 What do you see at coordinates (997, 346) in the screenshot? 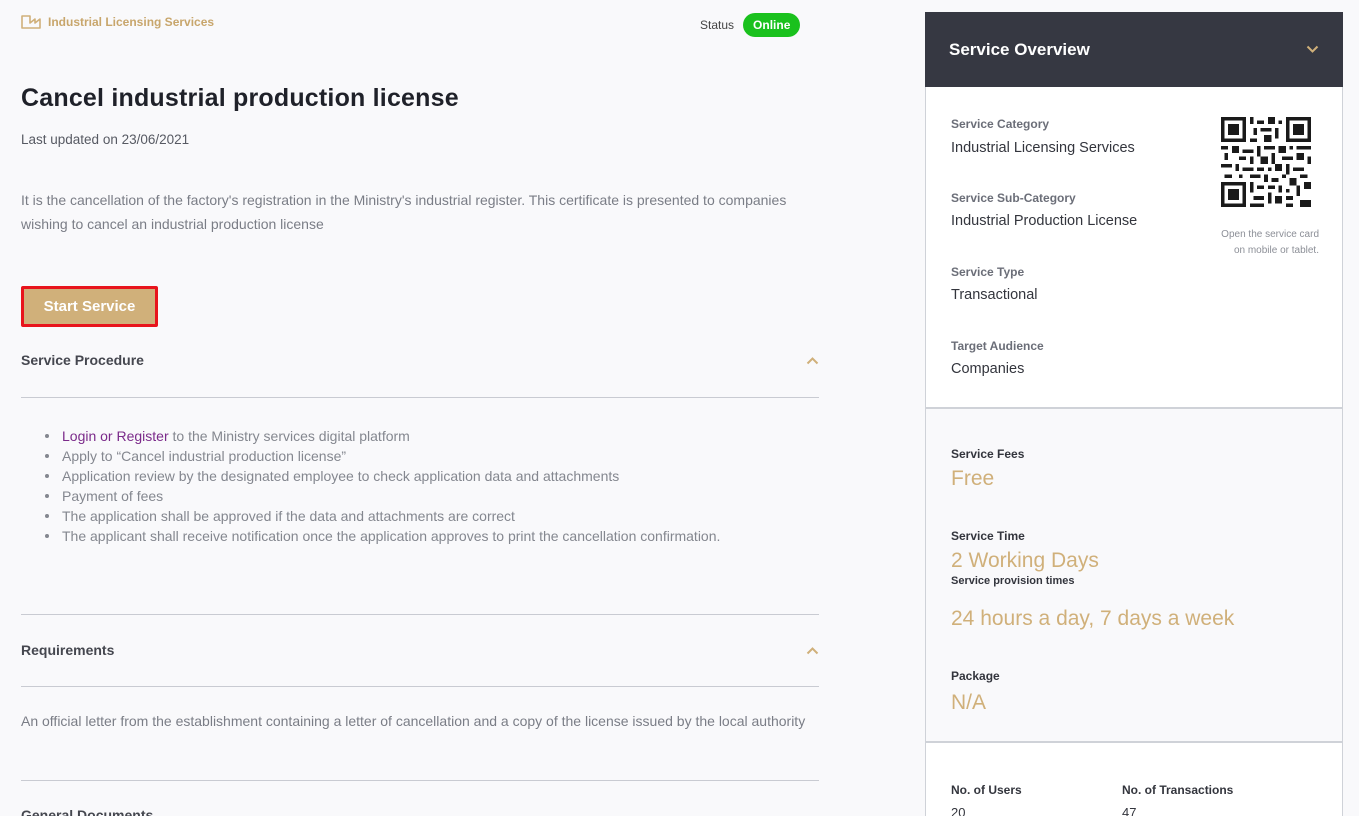
I see `target-audience-label: Target Audience` at bounding box center [997, 346].